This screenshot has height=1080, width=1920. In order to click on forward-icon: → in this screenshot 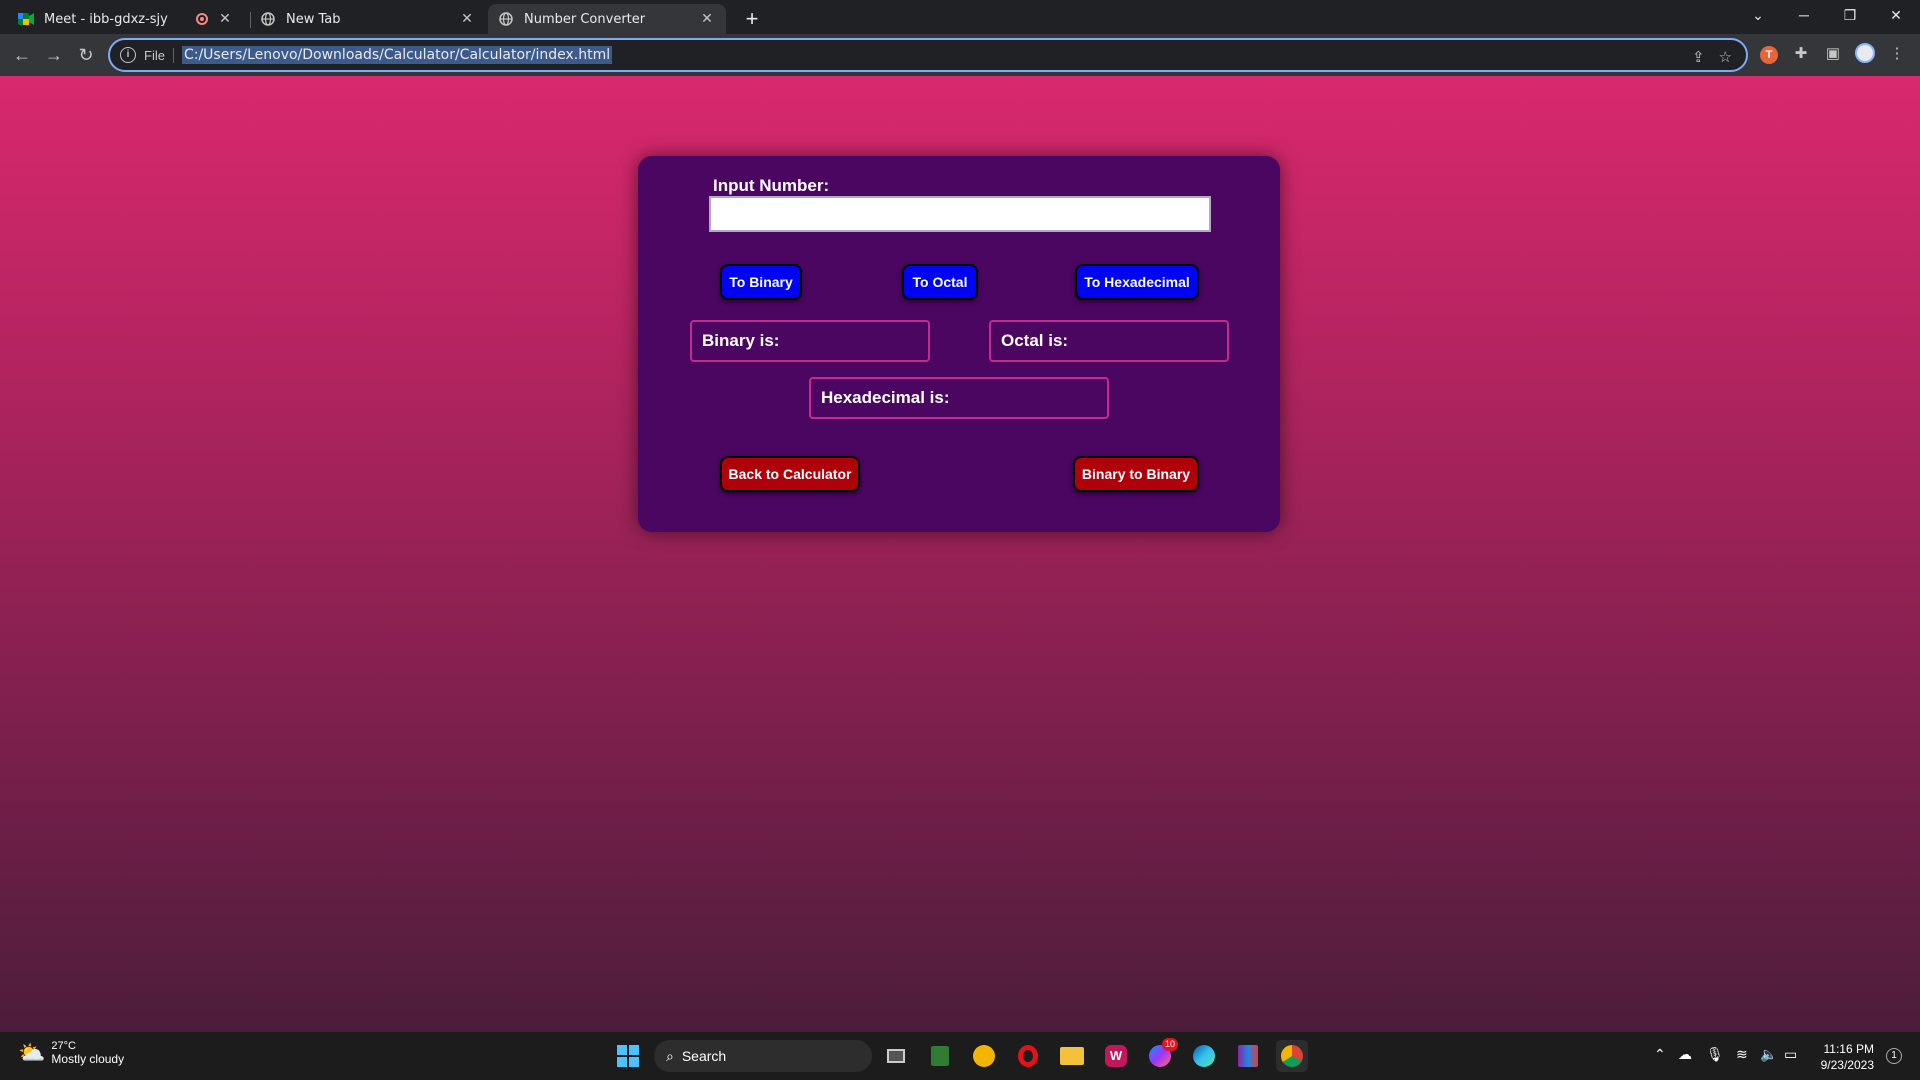, I will do `click(54, 55)`.